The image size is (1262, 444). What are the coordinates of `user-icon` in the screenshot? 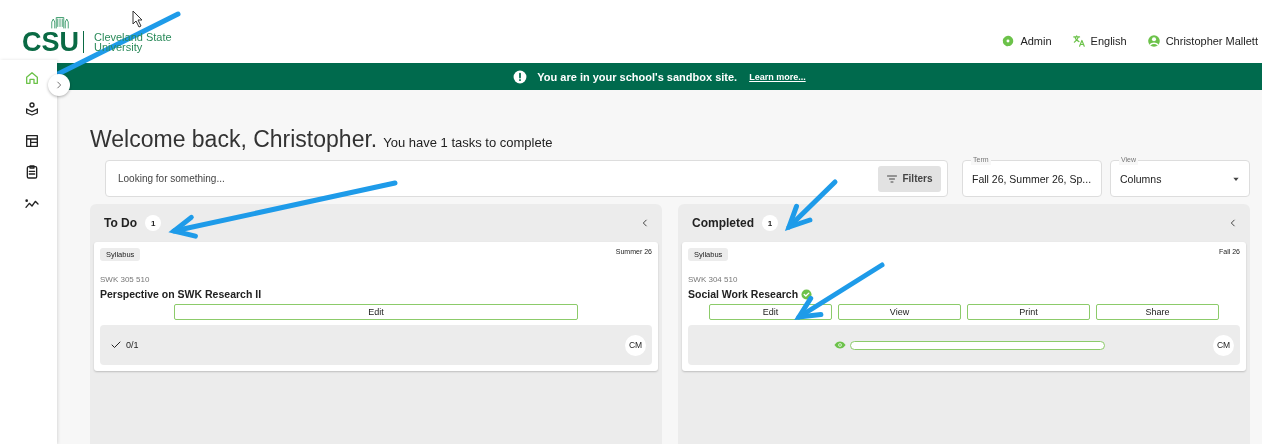 It's located at (1153, 41).